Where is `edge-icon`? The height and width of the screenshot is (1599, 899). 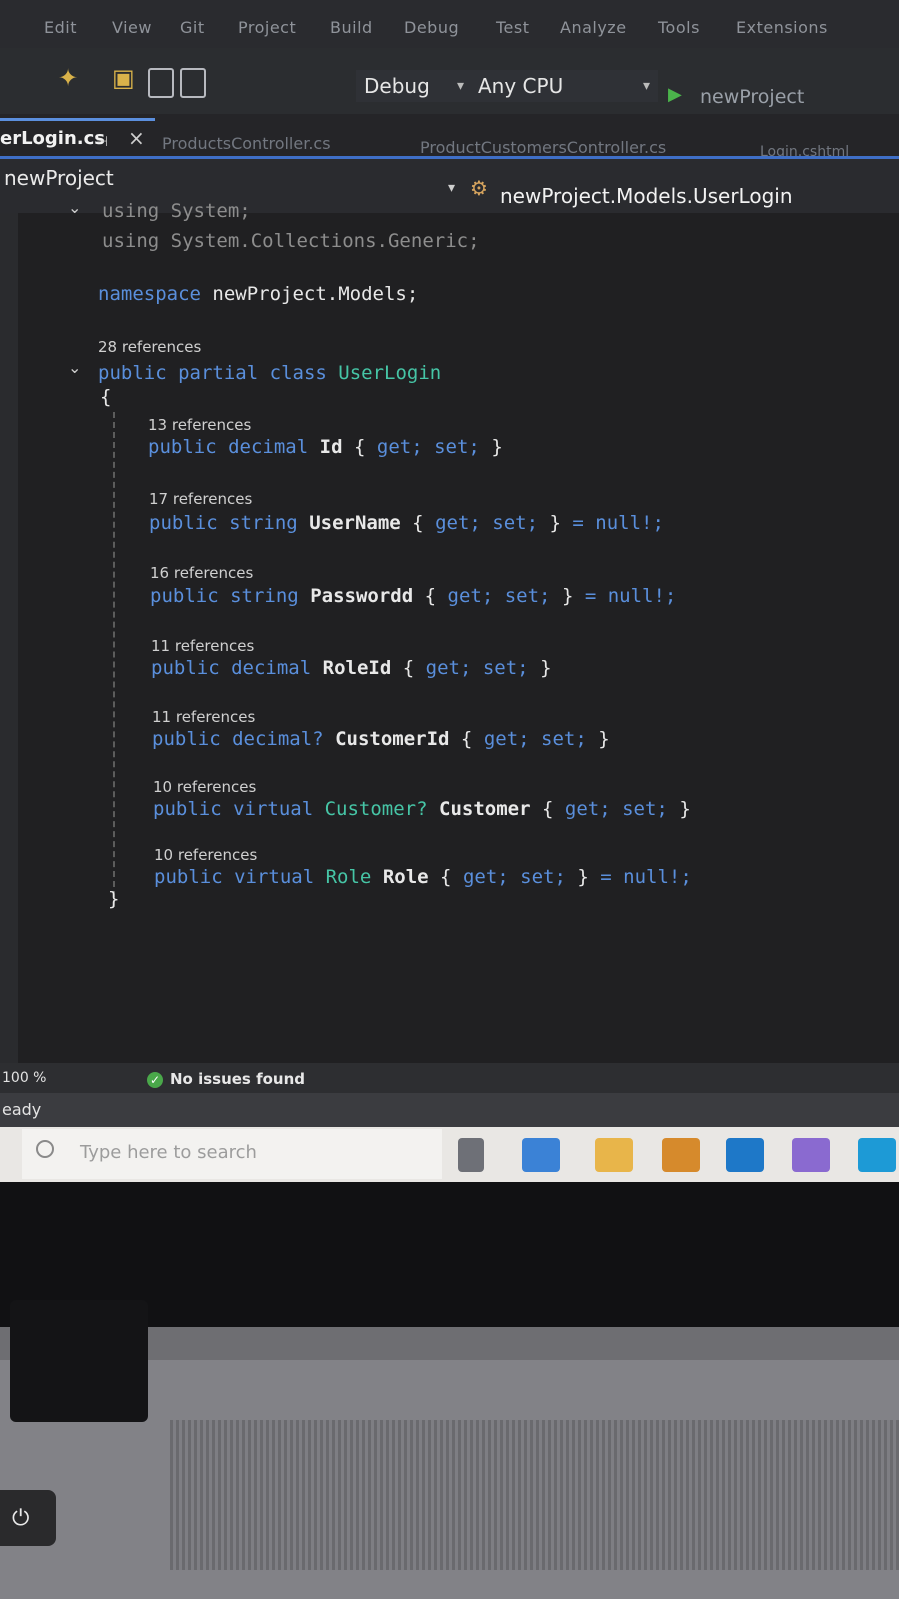
edge-icon is located at coordinates (541, 1155).